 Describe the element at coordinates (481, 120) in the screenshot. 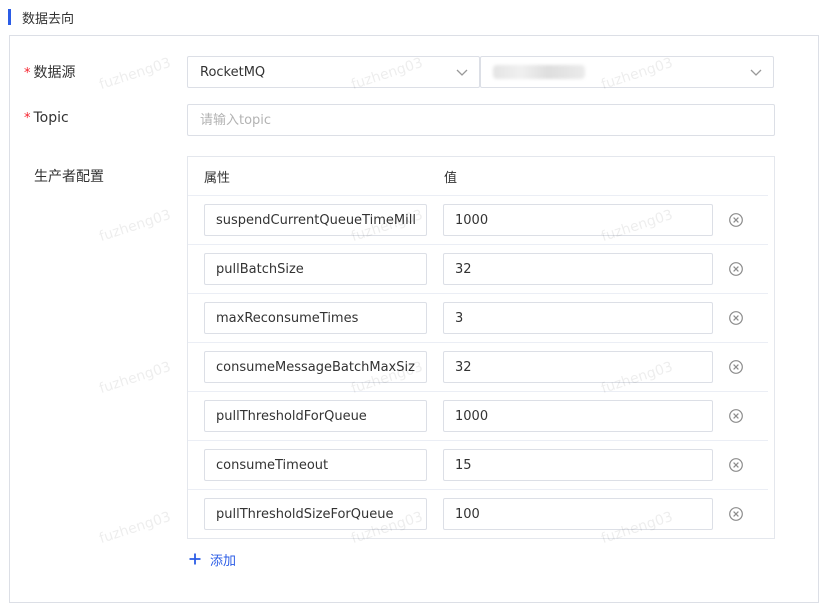

I see `topic-input` at that location.